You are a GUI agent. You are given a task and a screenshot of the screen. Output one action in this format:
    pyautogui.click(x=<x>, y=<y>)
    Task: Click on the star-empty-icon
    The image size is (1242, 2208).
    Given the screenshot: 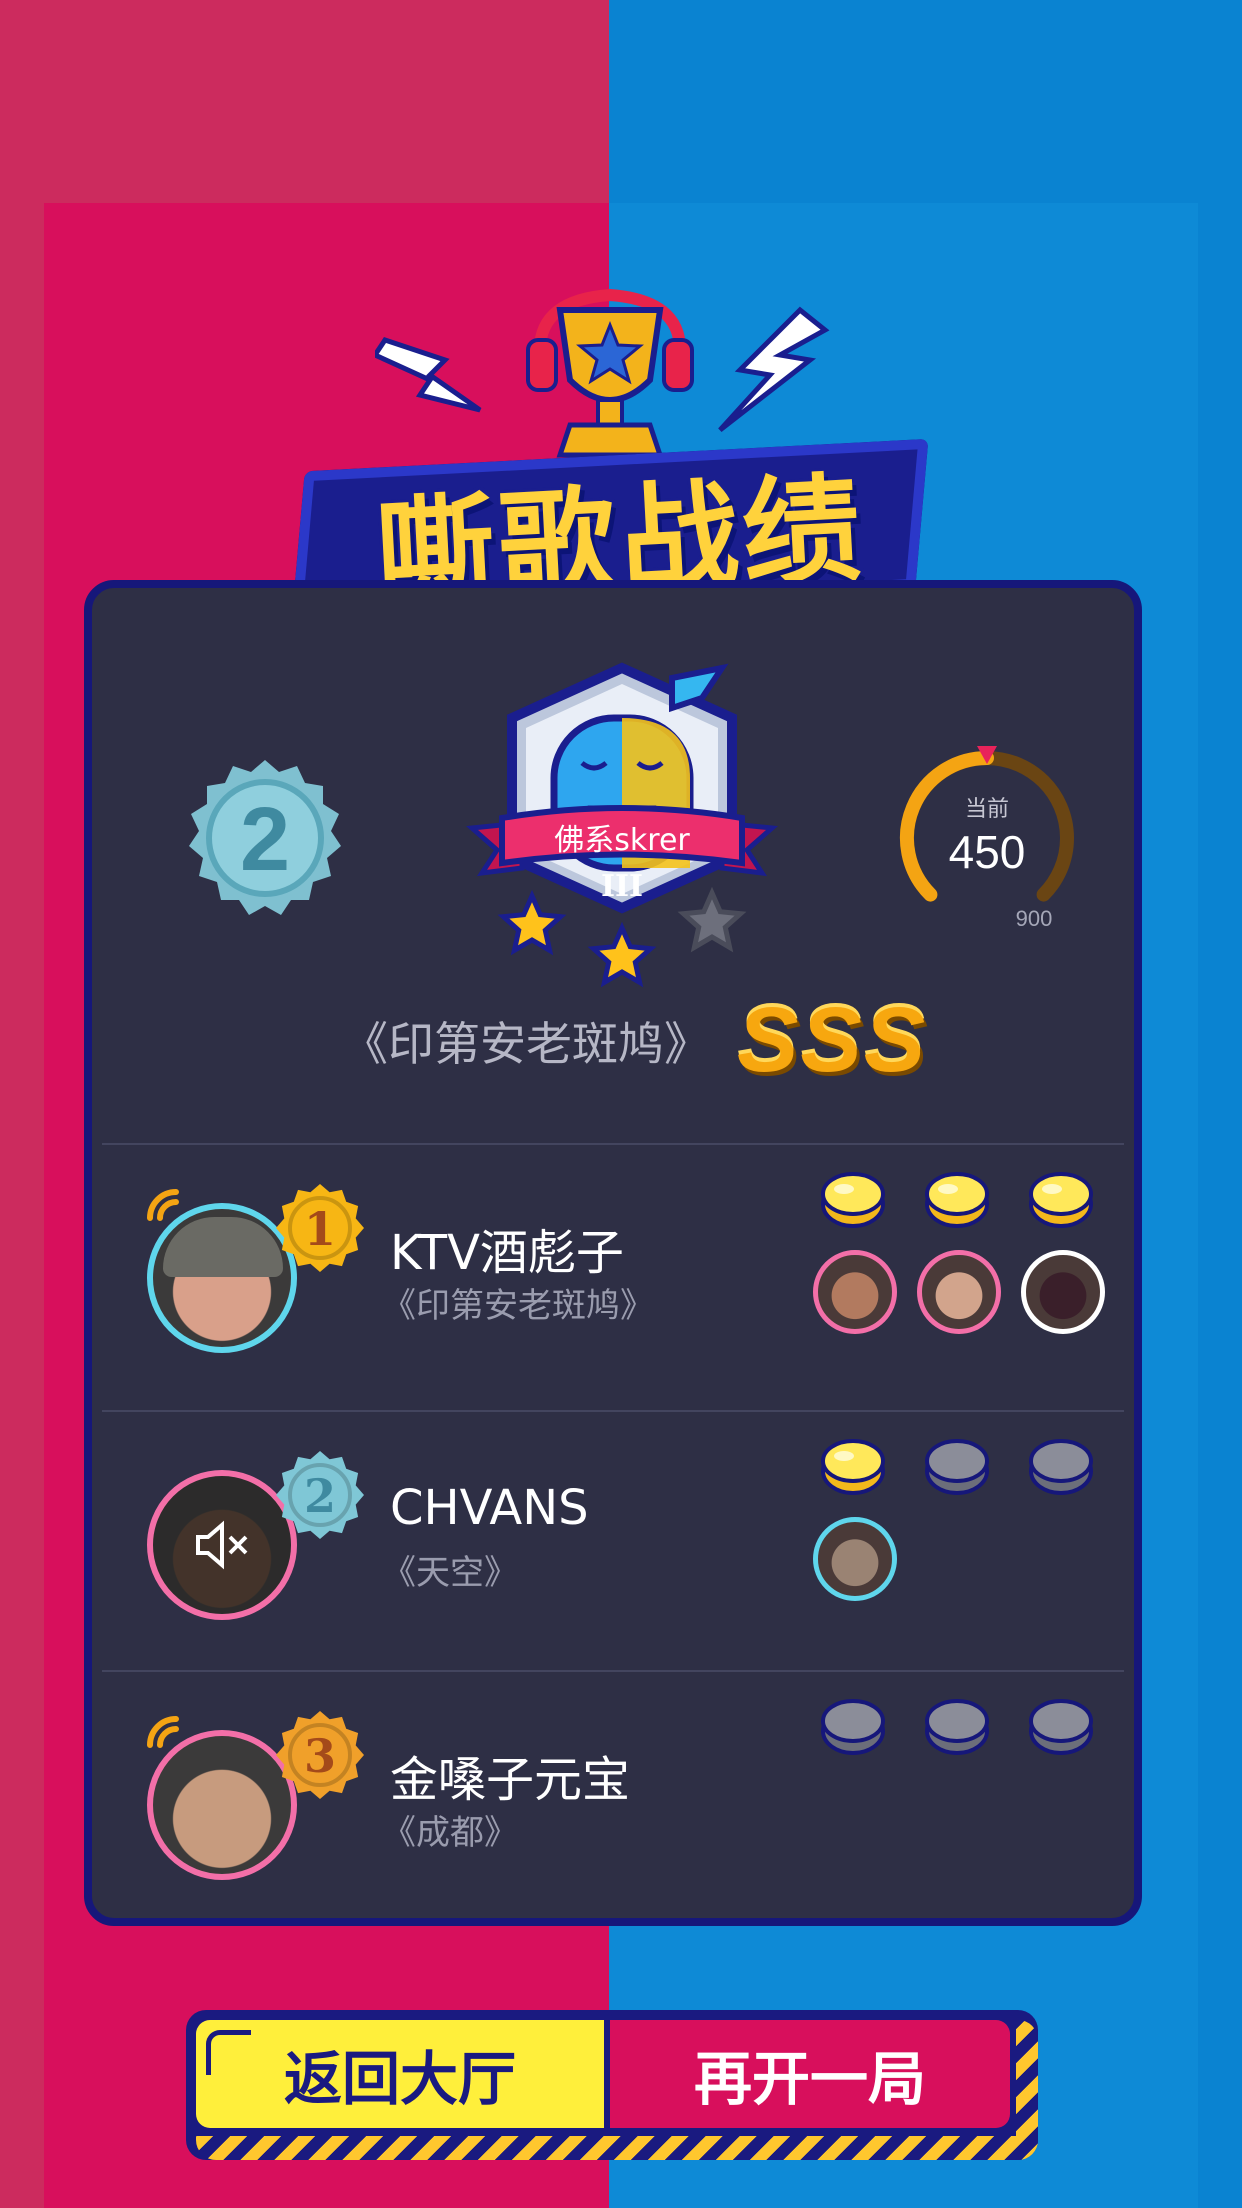 What is the action you would take?
    pyautogui.click(x=712, y=919)
    